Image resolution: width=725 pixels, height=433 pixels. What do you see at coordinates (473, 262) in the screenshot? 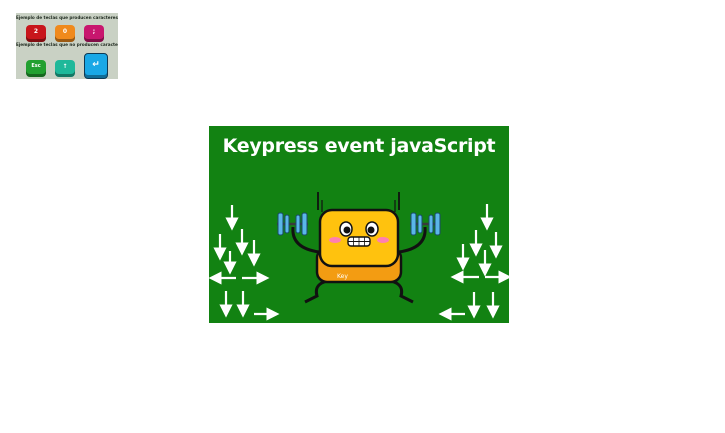
I see `right-arrows-decoration` at bounding box center [473, 262].